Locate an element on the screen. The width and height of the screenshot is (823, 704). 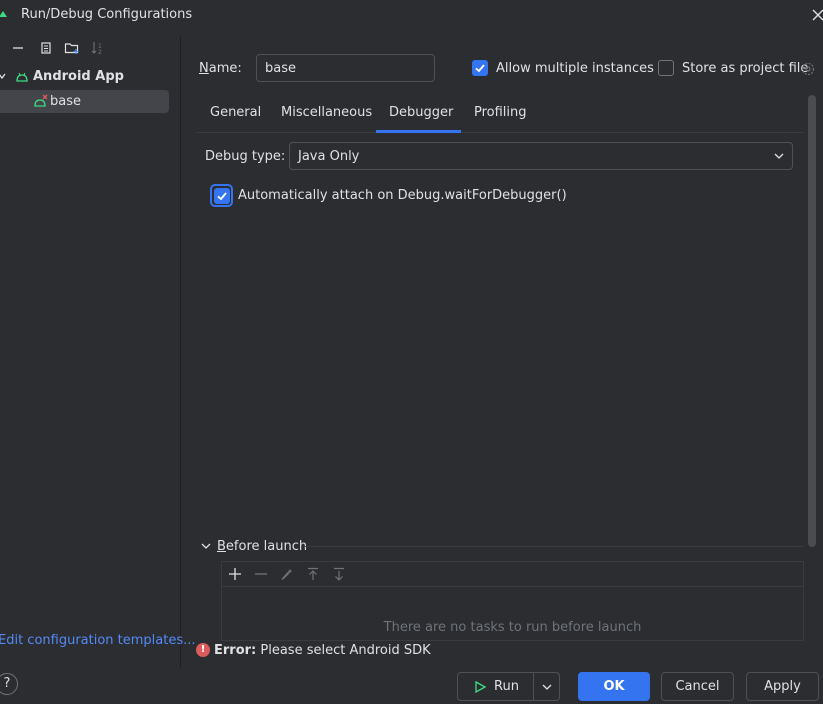
android-error-icon is located at coordinates (41, 100).